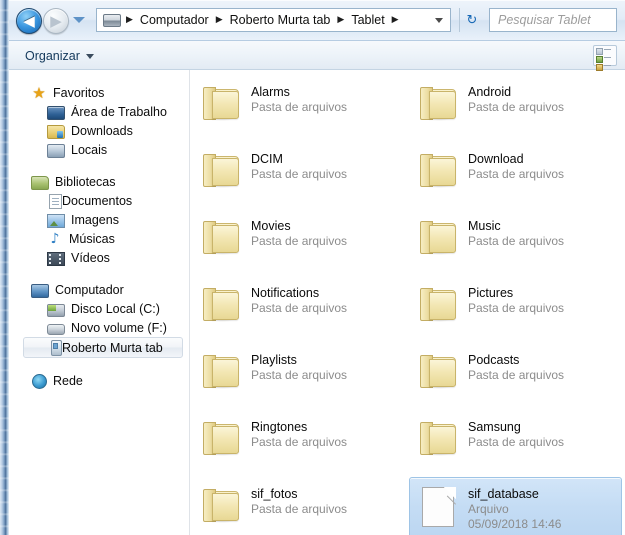 The height and width of the screenshot is (535, 625). Describe the element at coordinates (39, 381) in the screenshot. I see `network-icon` at that location.